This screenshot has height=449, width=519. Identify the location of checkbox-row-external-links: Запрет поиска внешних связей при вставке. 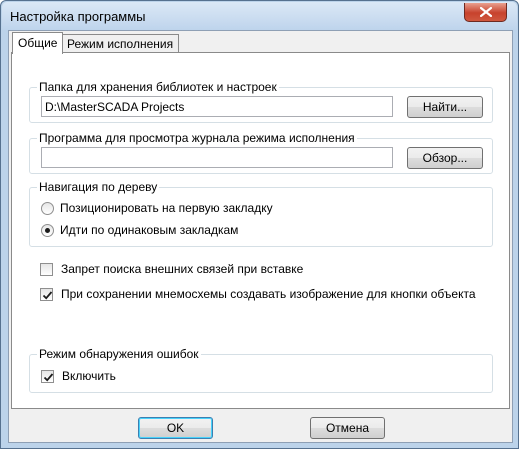
(171, 269).